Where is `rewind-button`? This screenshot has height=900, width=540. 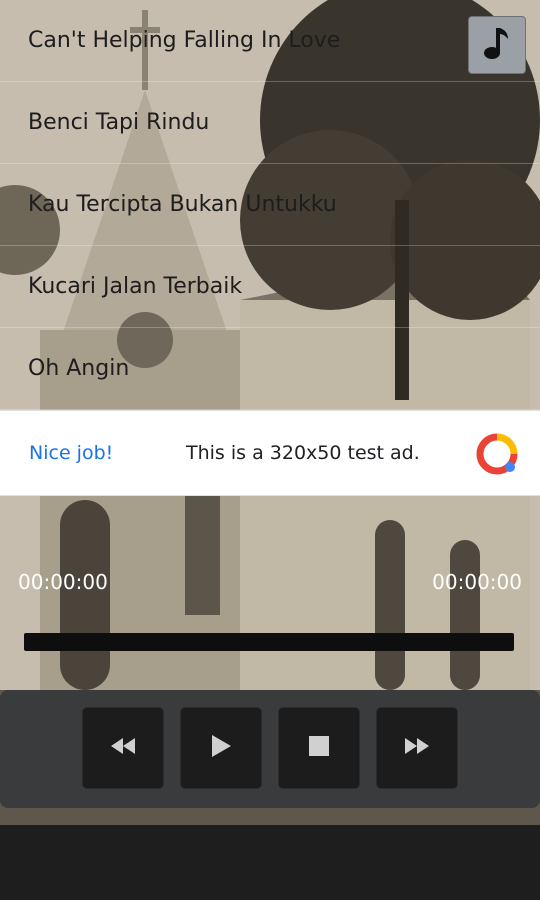 rewind-button is located at coordinates (123, 748).